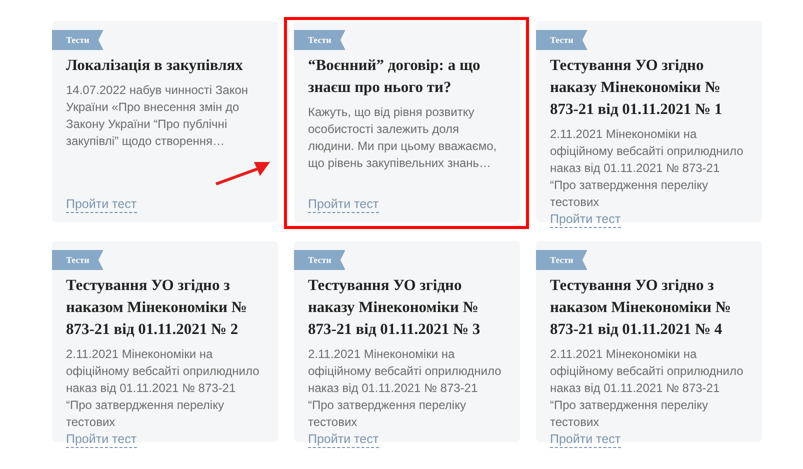 This screenshot has width=803, height=469. What do you see at coordinates (395, 77) in the screenshot?
I see `card-title: “Воєнний” договір: а що знаєш про нього ти?` at bounding box center [395, 77].